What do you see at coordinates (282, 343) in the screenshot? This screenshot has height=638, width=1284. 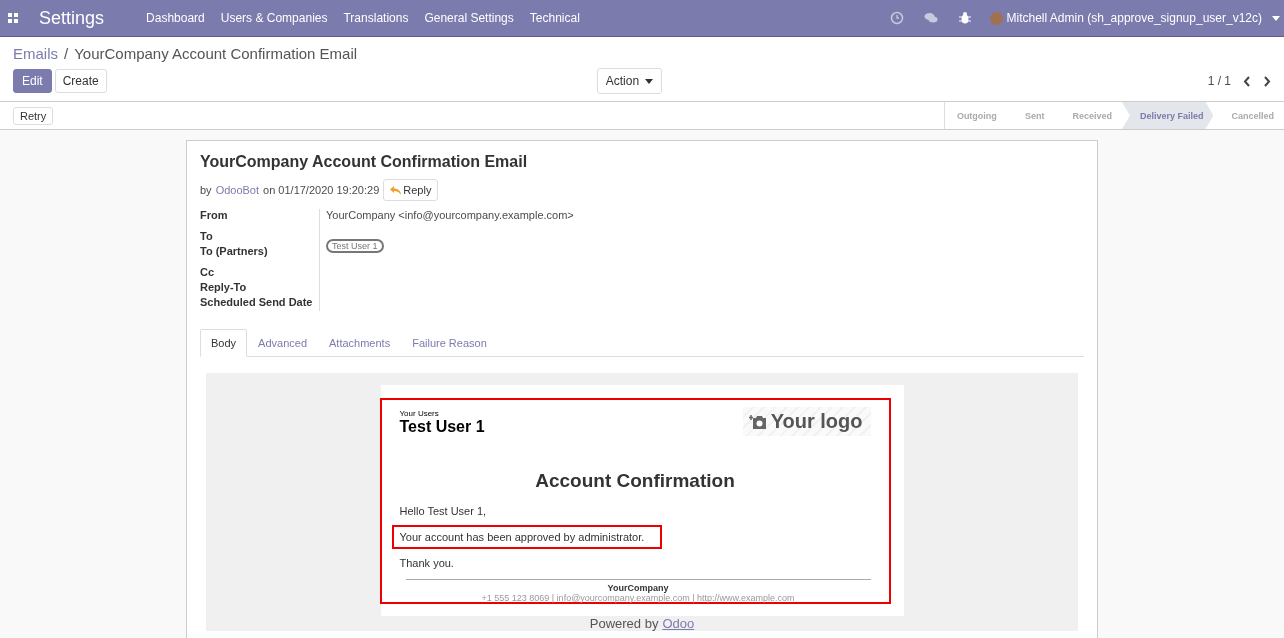 I see `tab: Advanced` at bounding box center [282, 343].